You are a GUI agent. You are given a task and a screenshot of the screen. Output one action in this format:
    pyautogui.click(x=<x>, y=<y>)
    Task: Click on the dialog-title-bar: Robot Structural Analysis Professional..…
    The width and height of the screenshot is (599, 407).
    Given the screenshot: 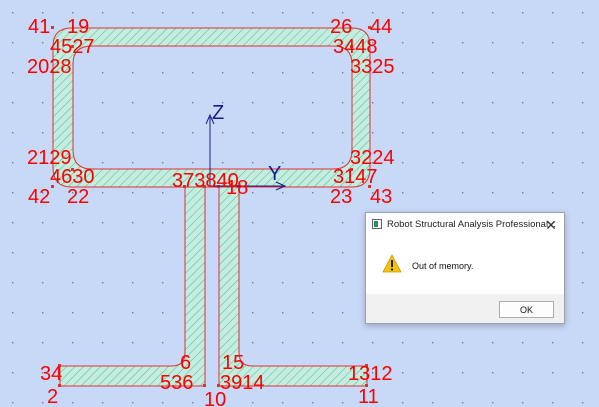 What is the action you would take?
    pyautogui.click(x=465, y=225)
    